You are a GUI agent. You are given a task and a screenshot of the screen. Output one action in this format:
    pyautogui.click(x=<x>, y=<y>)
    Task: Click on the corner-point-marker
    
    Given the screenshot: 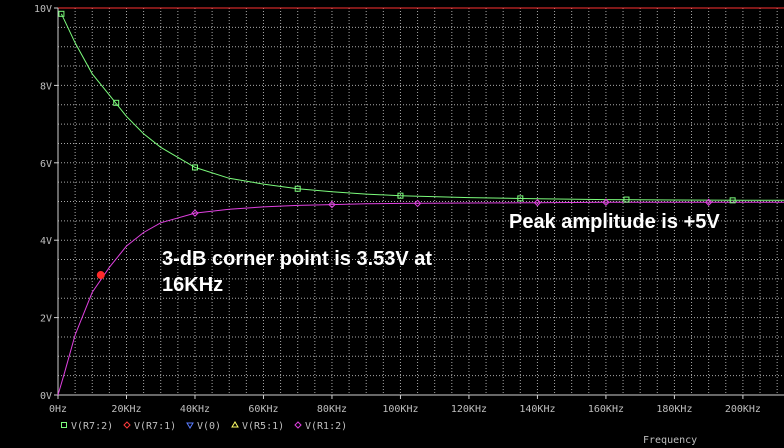 What is the action you would take?
    pyautogui.click(x=100, y=275)
    